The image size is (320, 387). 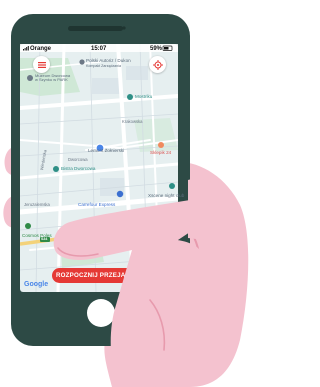 What do you see at coordinates (41, 49) in the screenshot?
I see `carrier-name: Orange` at bounding box center [41, 49].